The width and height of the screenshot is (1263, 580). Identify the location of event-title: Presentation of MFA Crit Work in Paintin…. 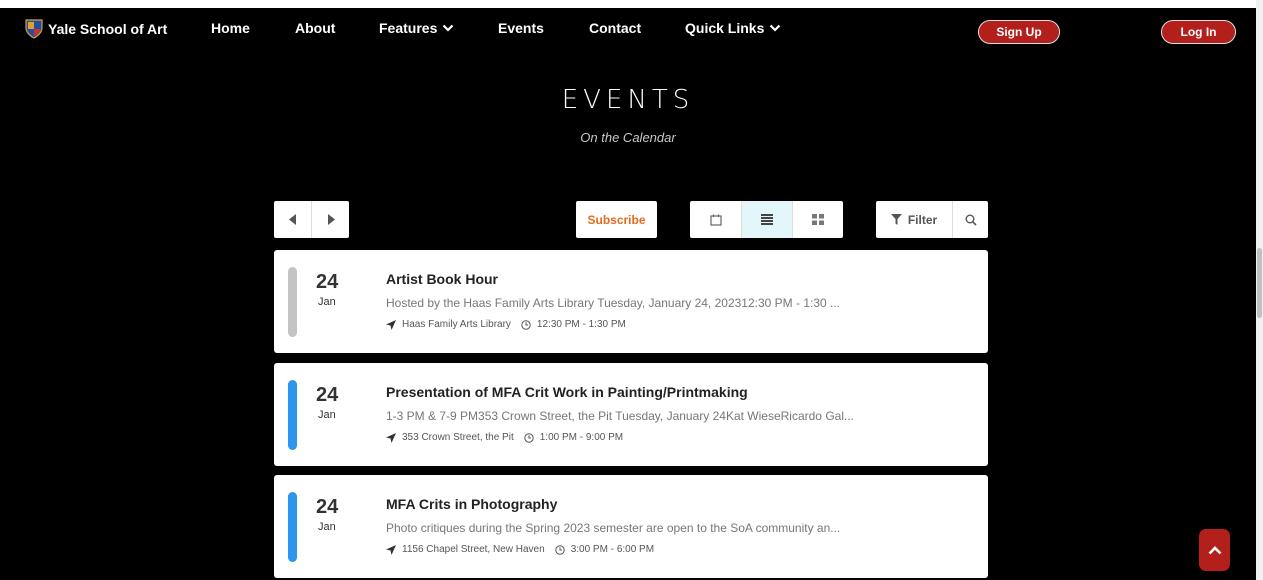
(567, 392).